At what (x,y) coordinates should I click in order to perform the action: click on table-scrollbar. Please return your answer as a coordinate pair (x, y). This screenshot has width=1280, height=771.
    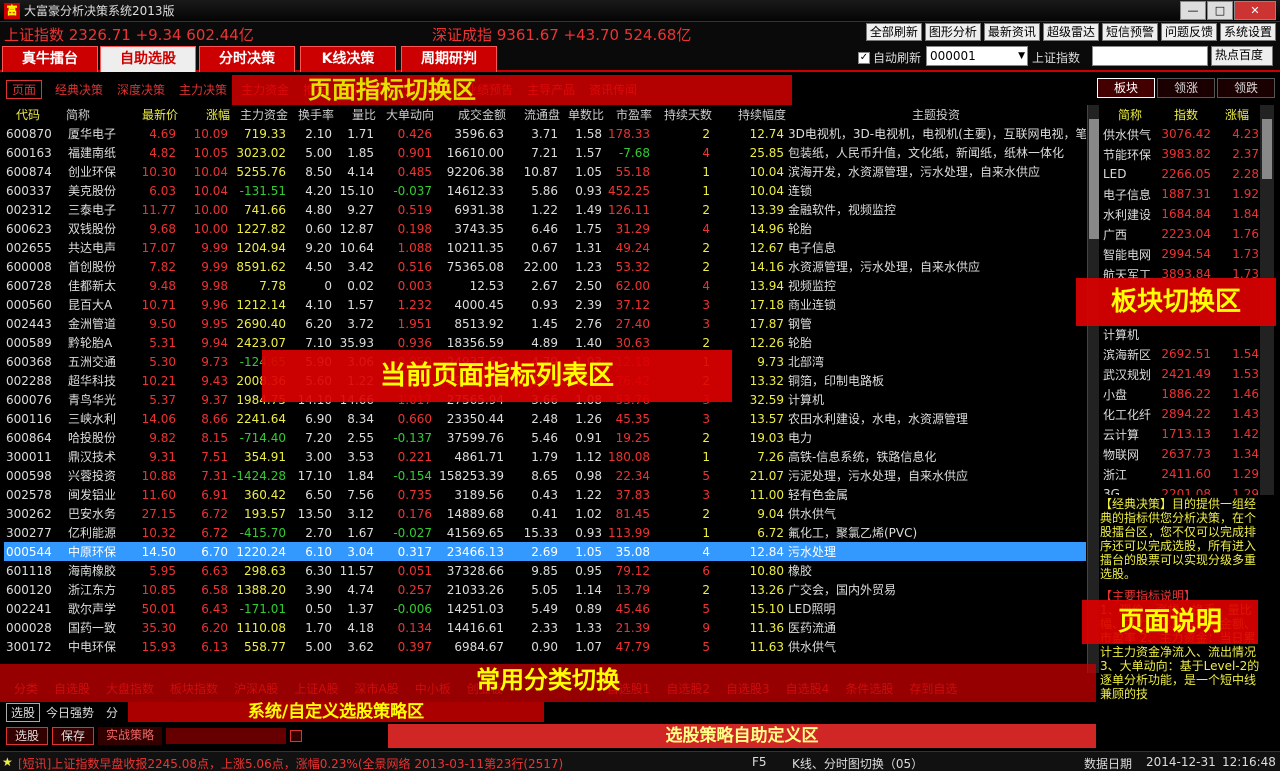
    Looking at the image, I should click on (1093, 389).